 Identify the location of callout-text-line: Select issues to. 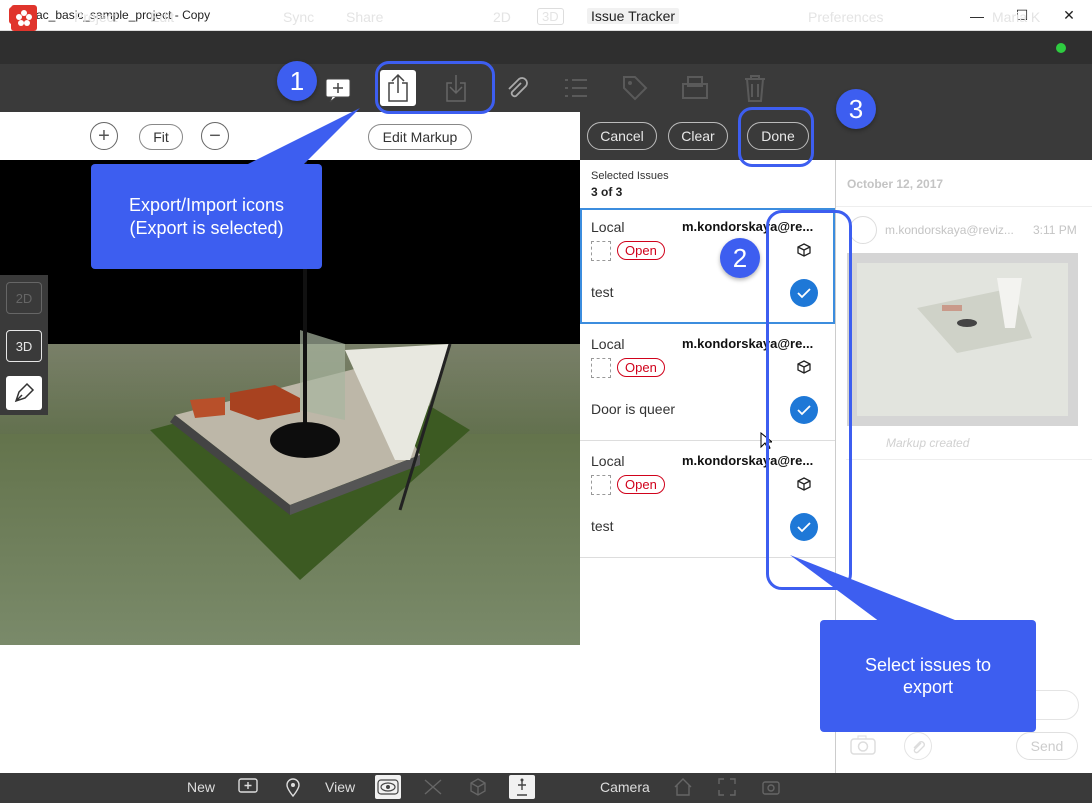
(928, 664).